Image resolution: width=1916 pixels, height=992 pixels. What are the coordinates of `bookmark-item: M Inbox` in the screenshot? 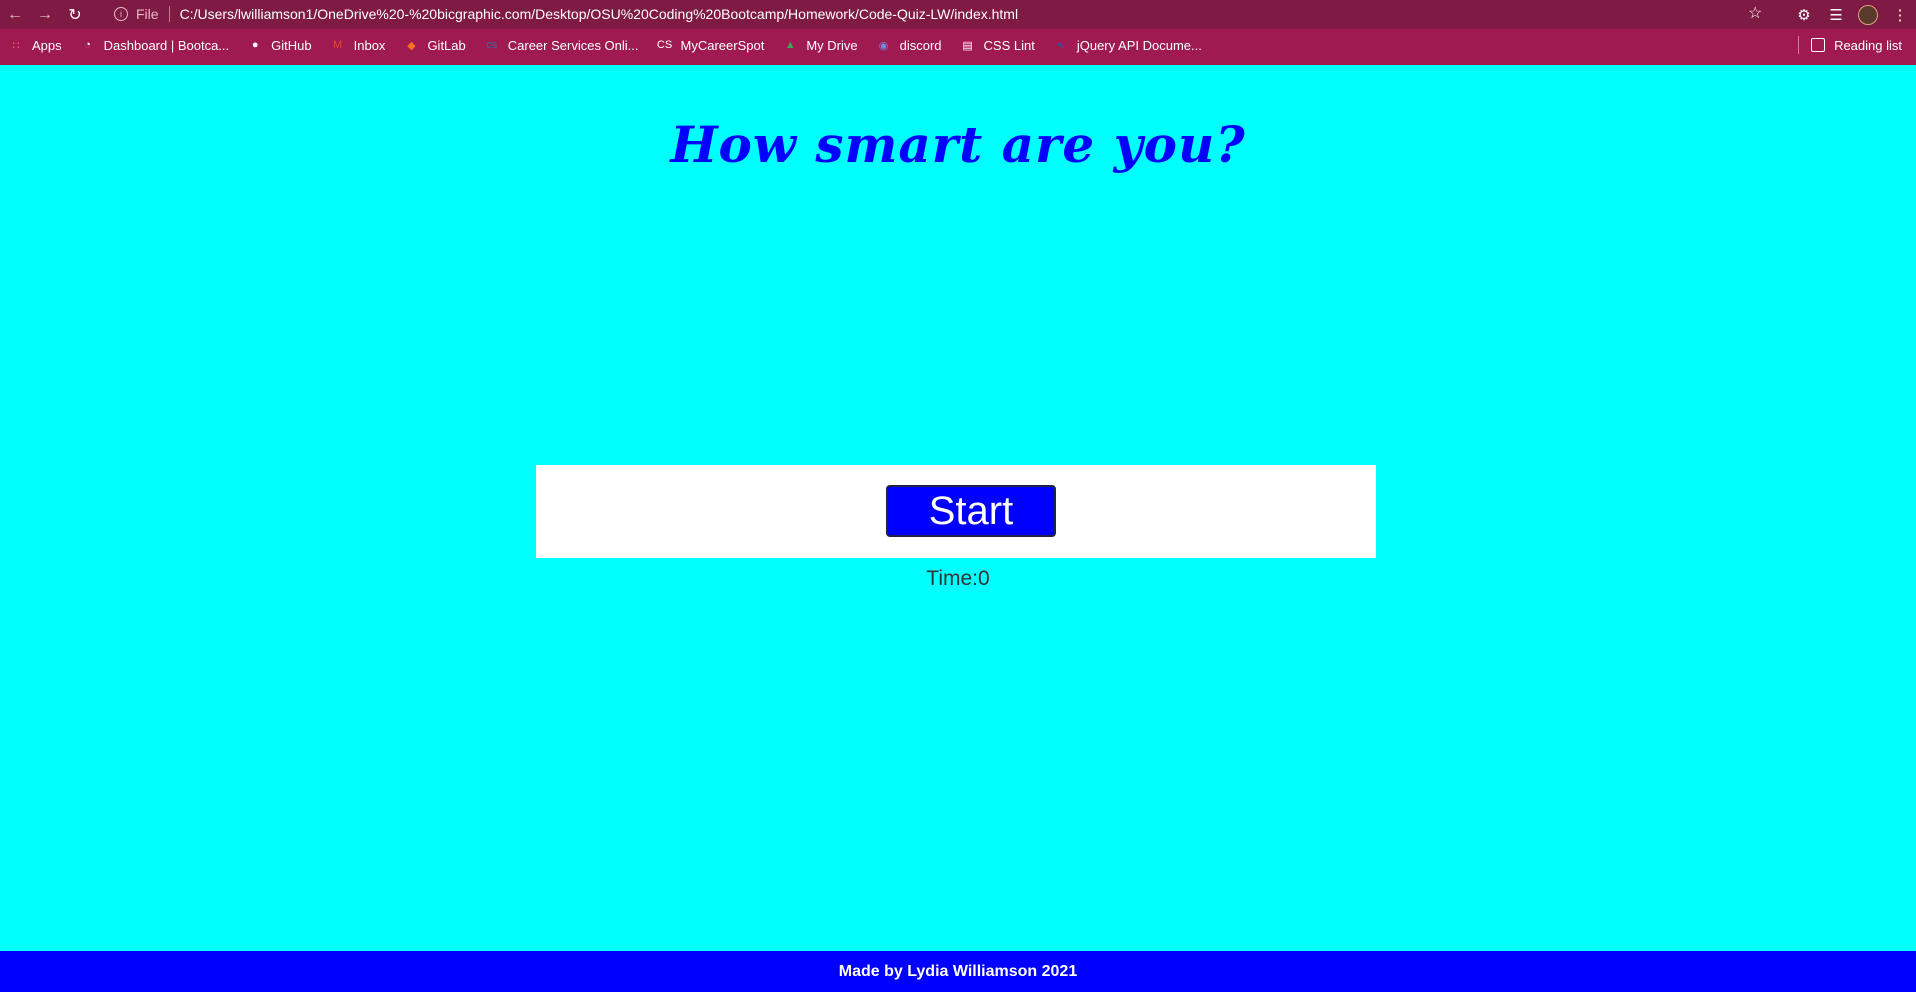 It's located at (358, 45).